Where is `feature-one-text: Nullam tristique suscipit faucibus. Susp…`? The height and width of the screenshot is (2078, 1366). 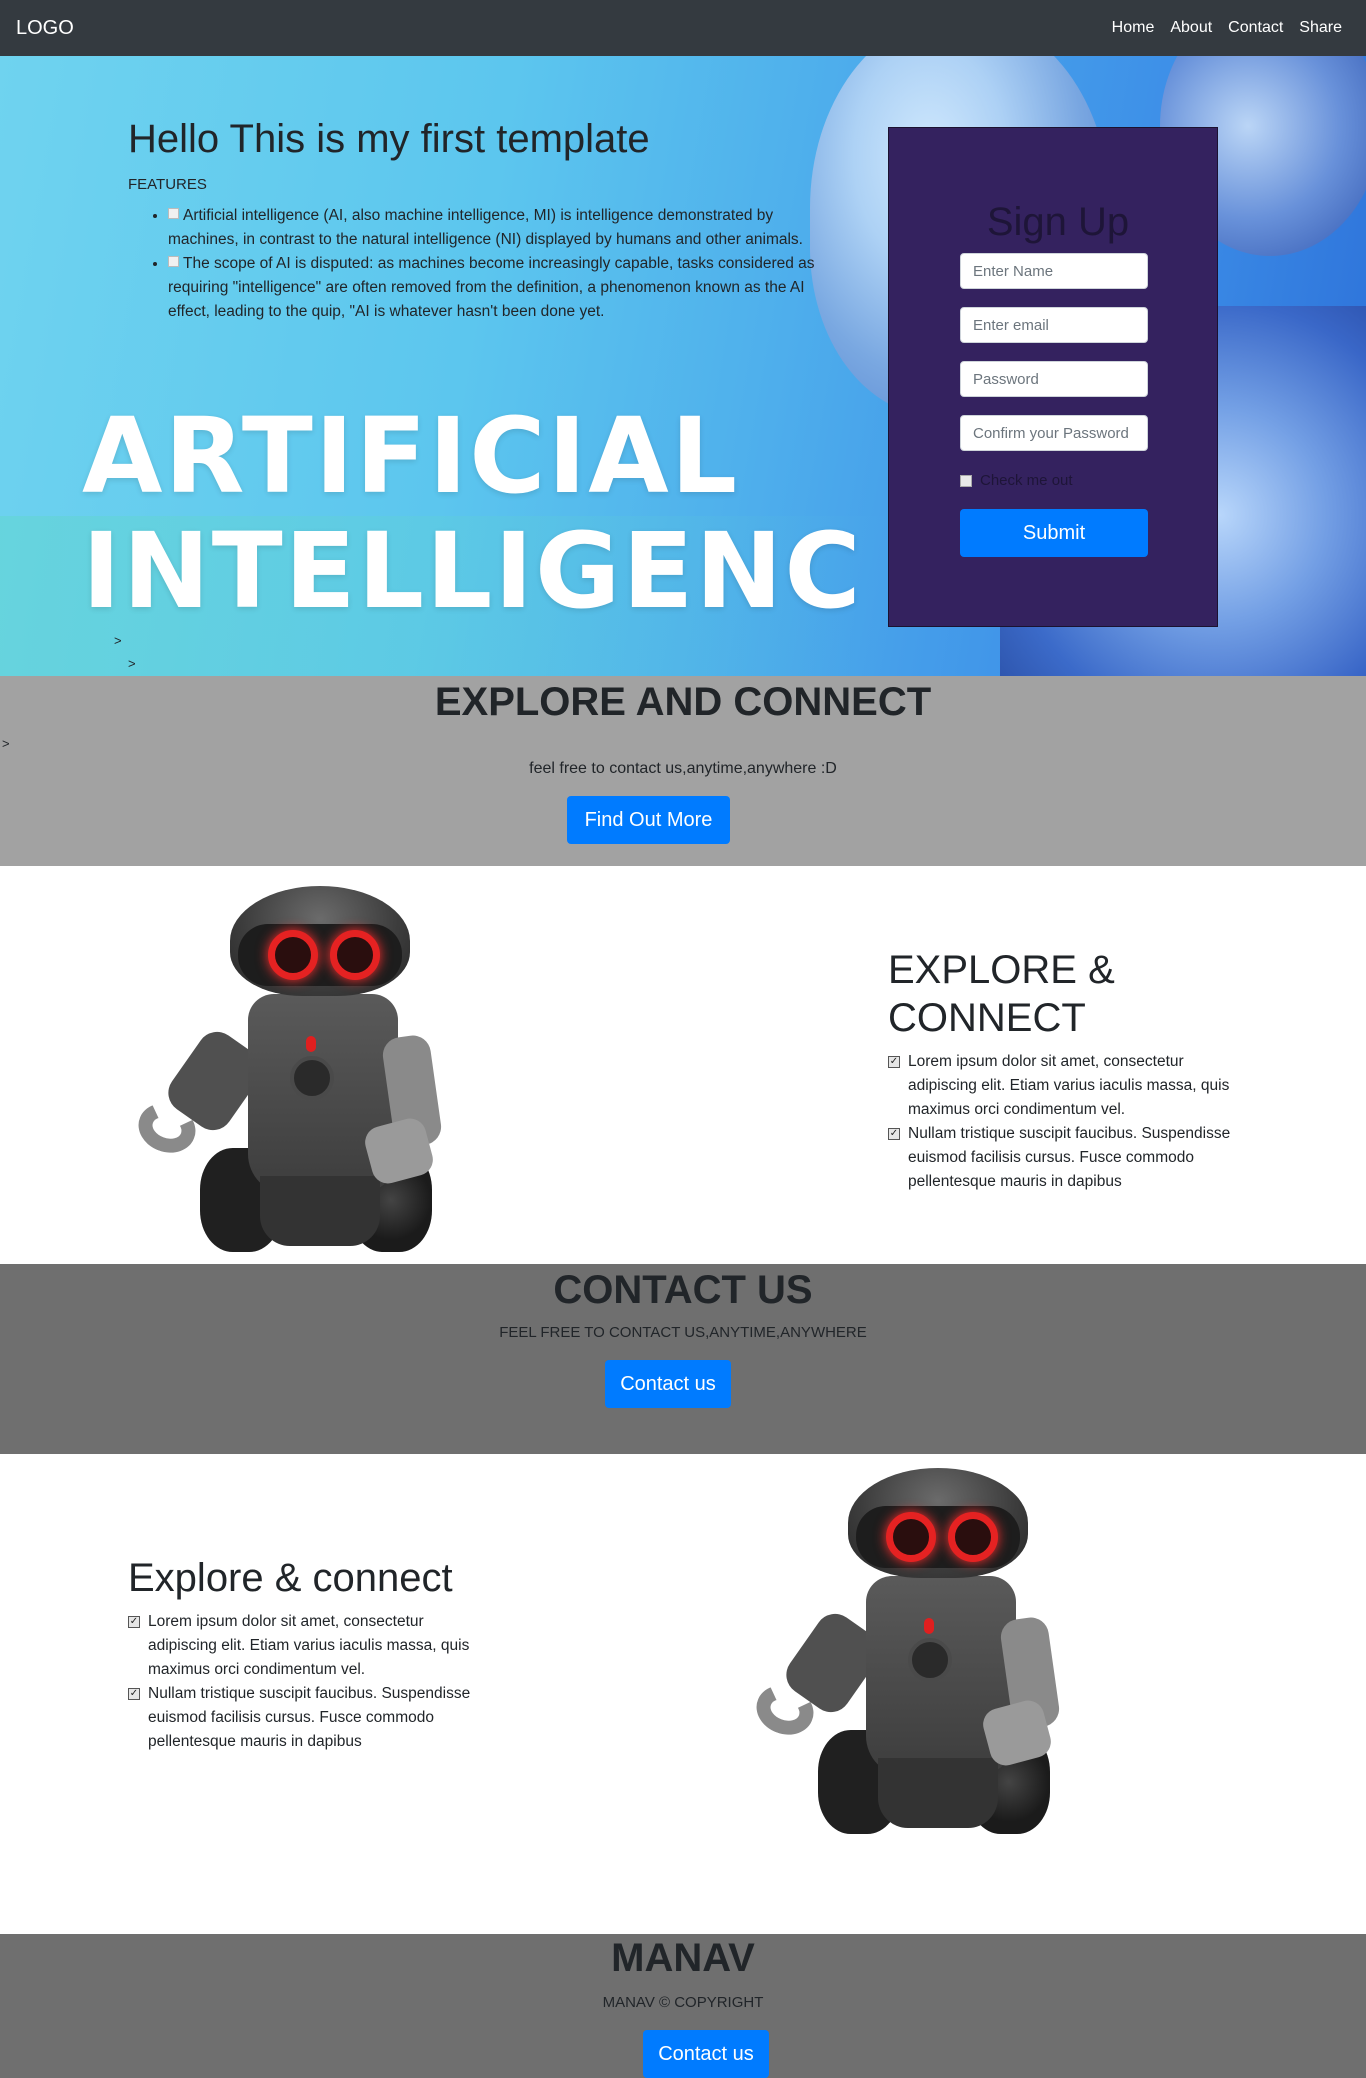 feature-one-text: Nullam tristique suscipit faucibus. Susp… is located at coordinates (1069, 1157).